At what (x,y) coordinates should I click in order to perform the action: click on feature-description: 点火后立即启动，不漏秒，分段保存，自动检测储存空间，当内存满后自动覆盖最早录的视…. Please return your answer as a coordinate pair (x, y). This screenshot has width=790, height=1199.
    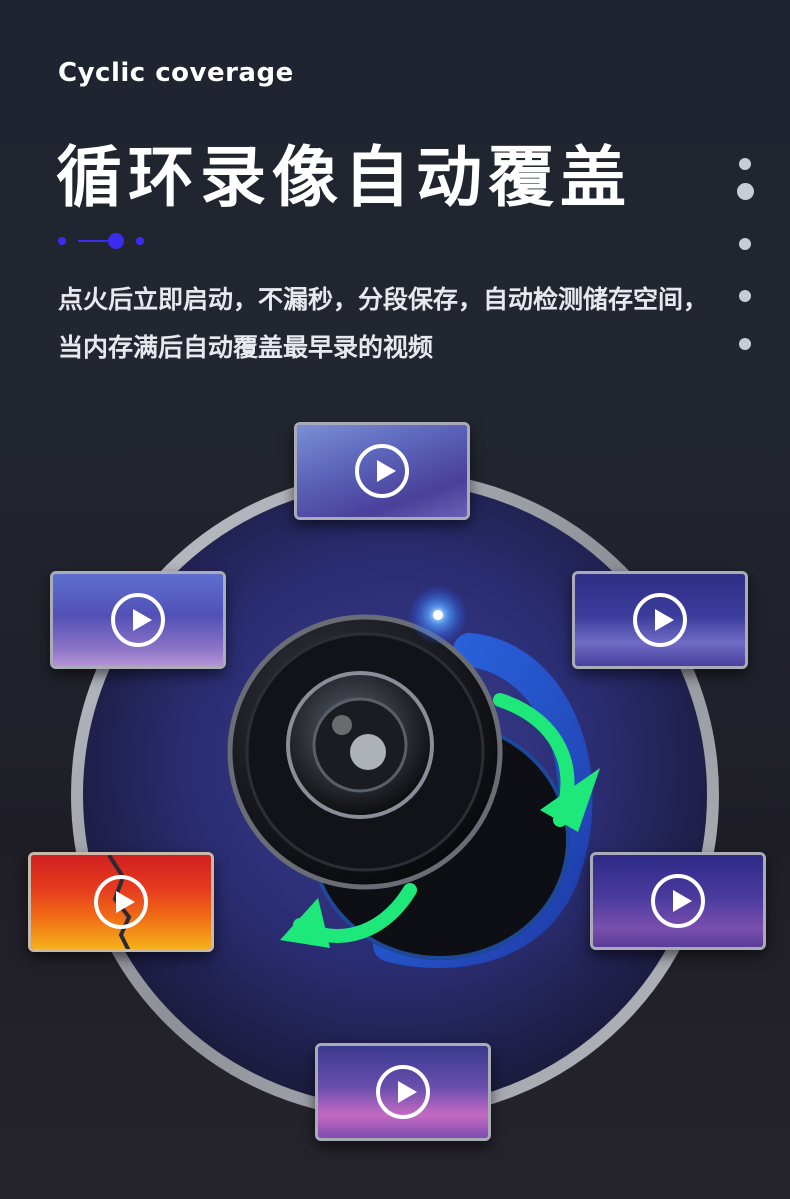
    Looking at the image, I should click on (383, 323).